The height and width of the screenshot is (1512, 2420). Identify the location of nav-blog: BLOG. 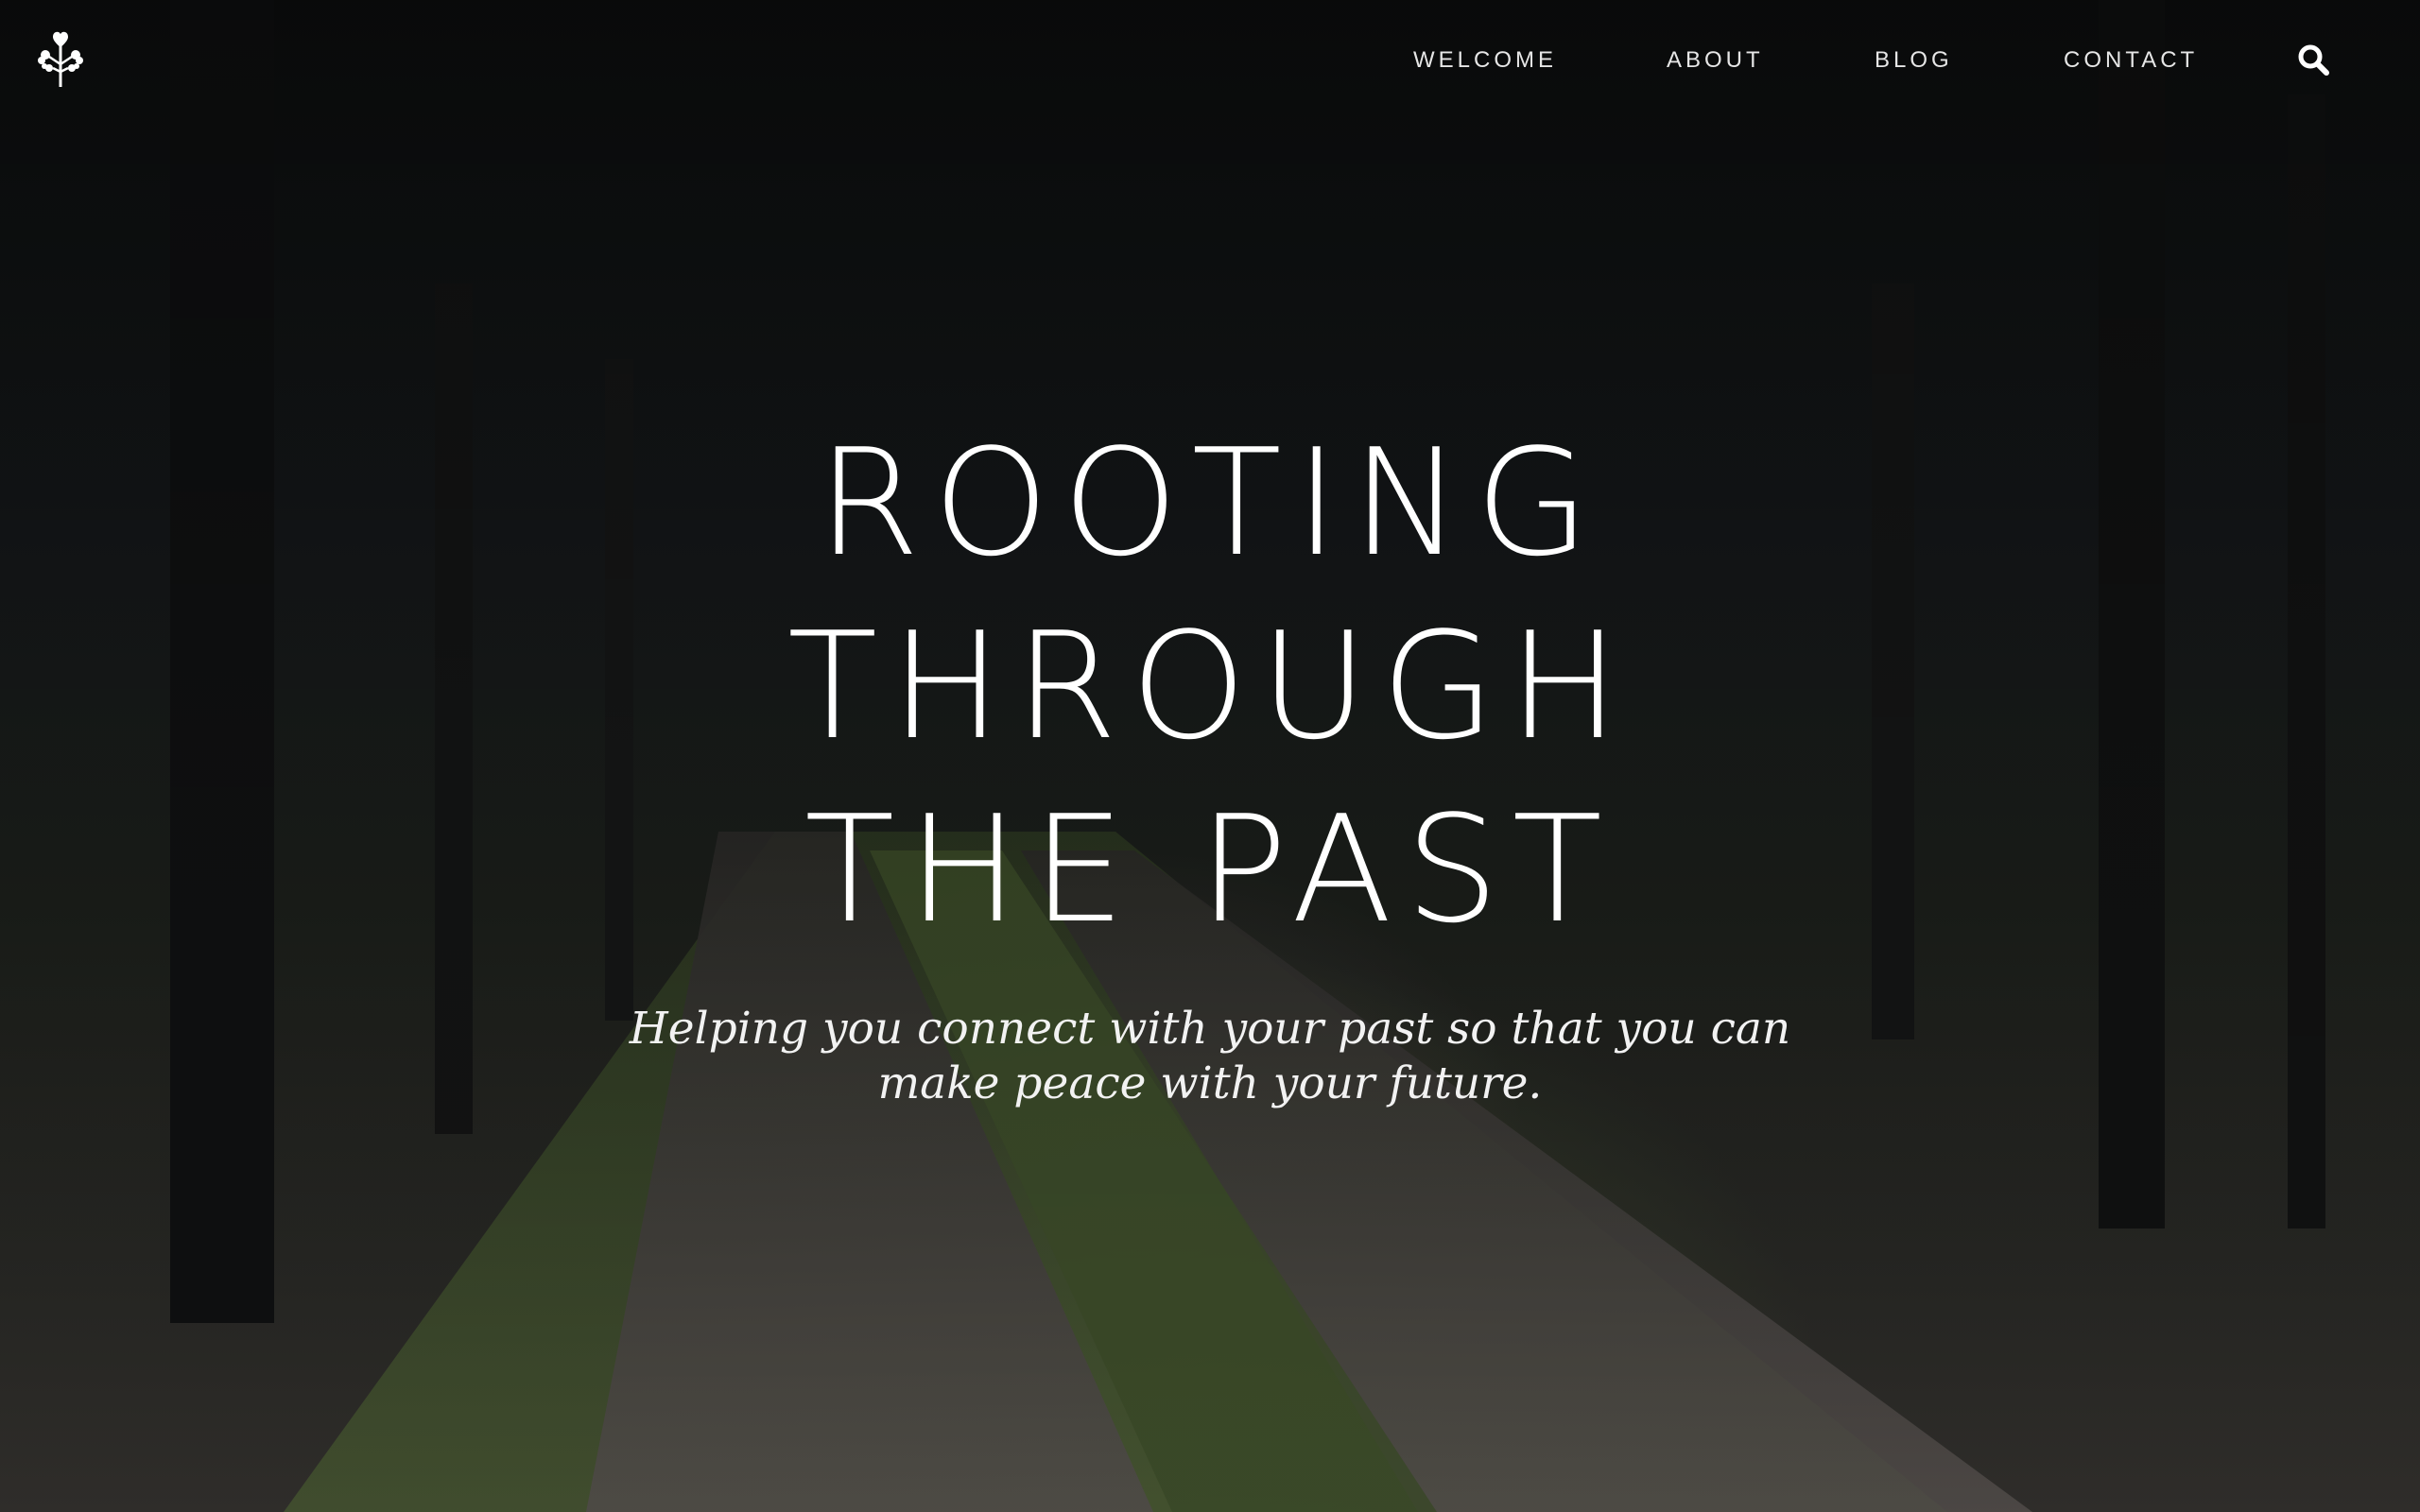
(1914, 60).